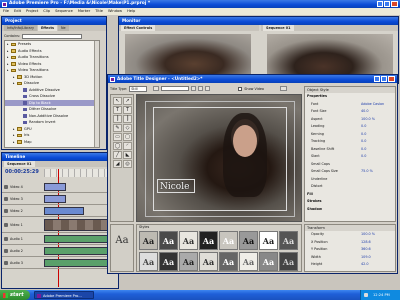  What do you see at coordinates (350, 210) in the screenshot?
I see `property-row: Shadow` at bounding box center [350, 210].